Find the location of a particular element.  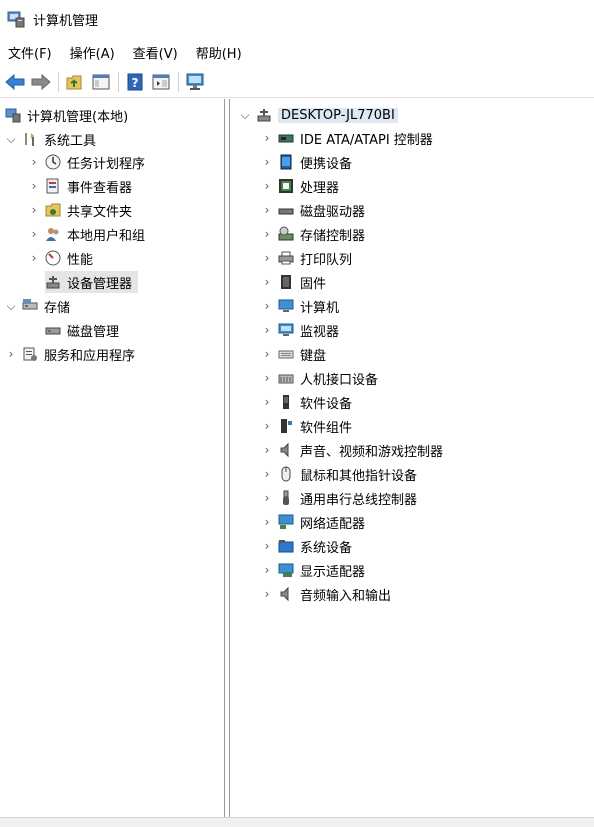

device-category: › 固件 is located at coordinates (293, 282).